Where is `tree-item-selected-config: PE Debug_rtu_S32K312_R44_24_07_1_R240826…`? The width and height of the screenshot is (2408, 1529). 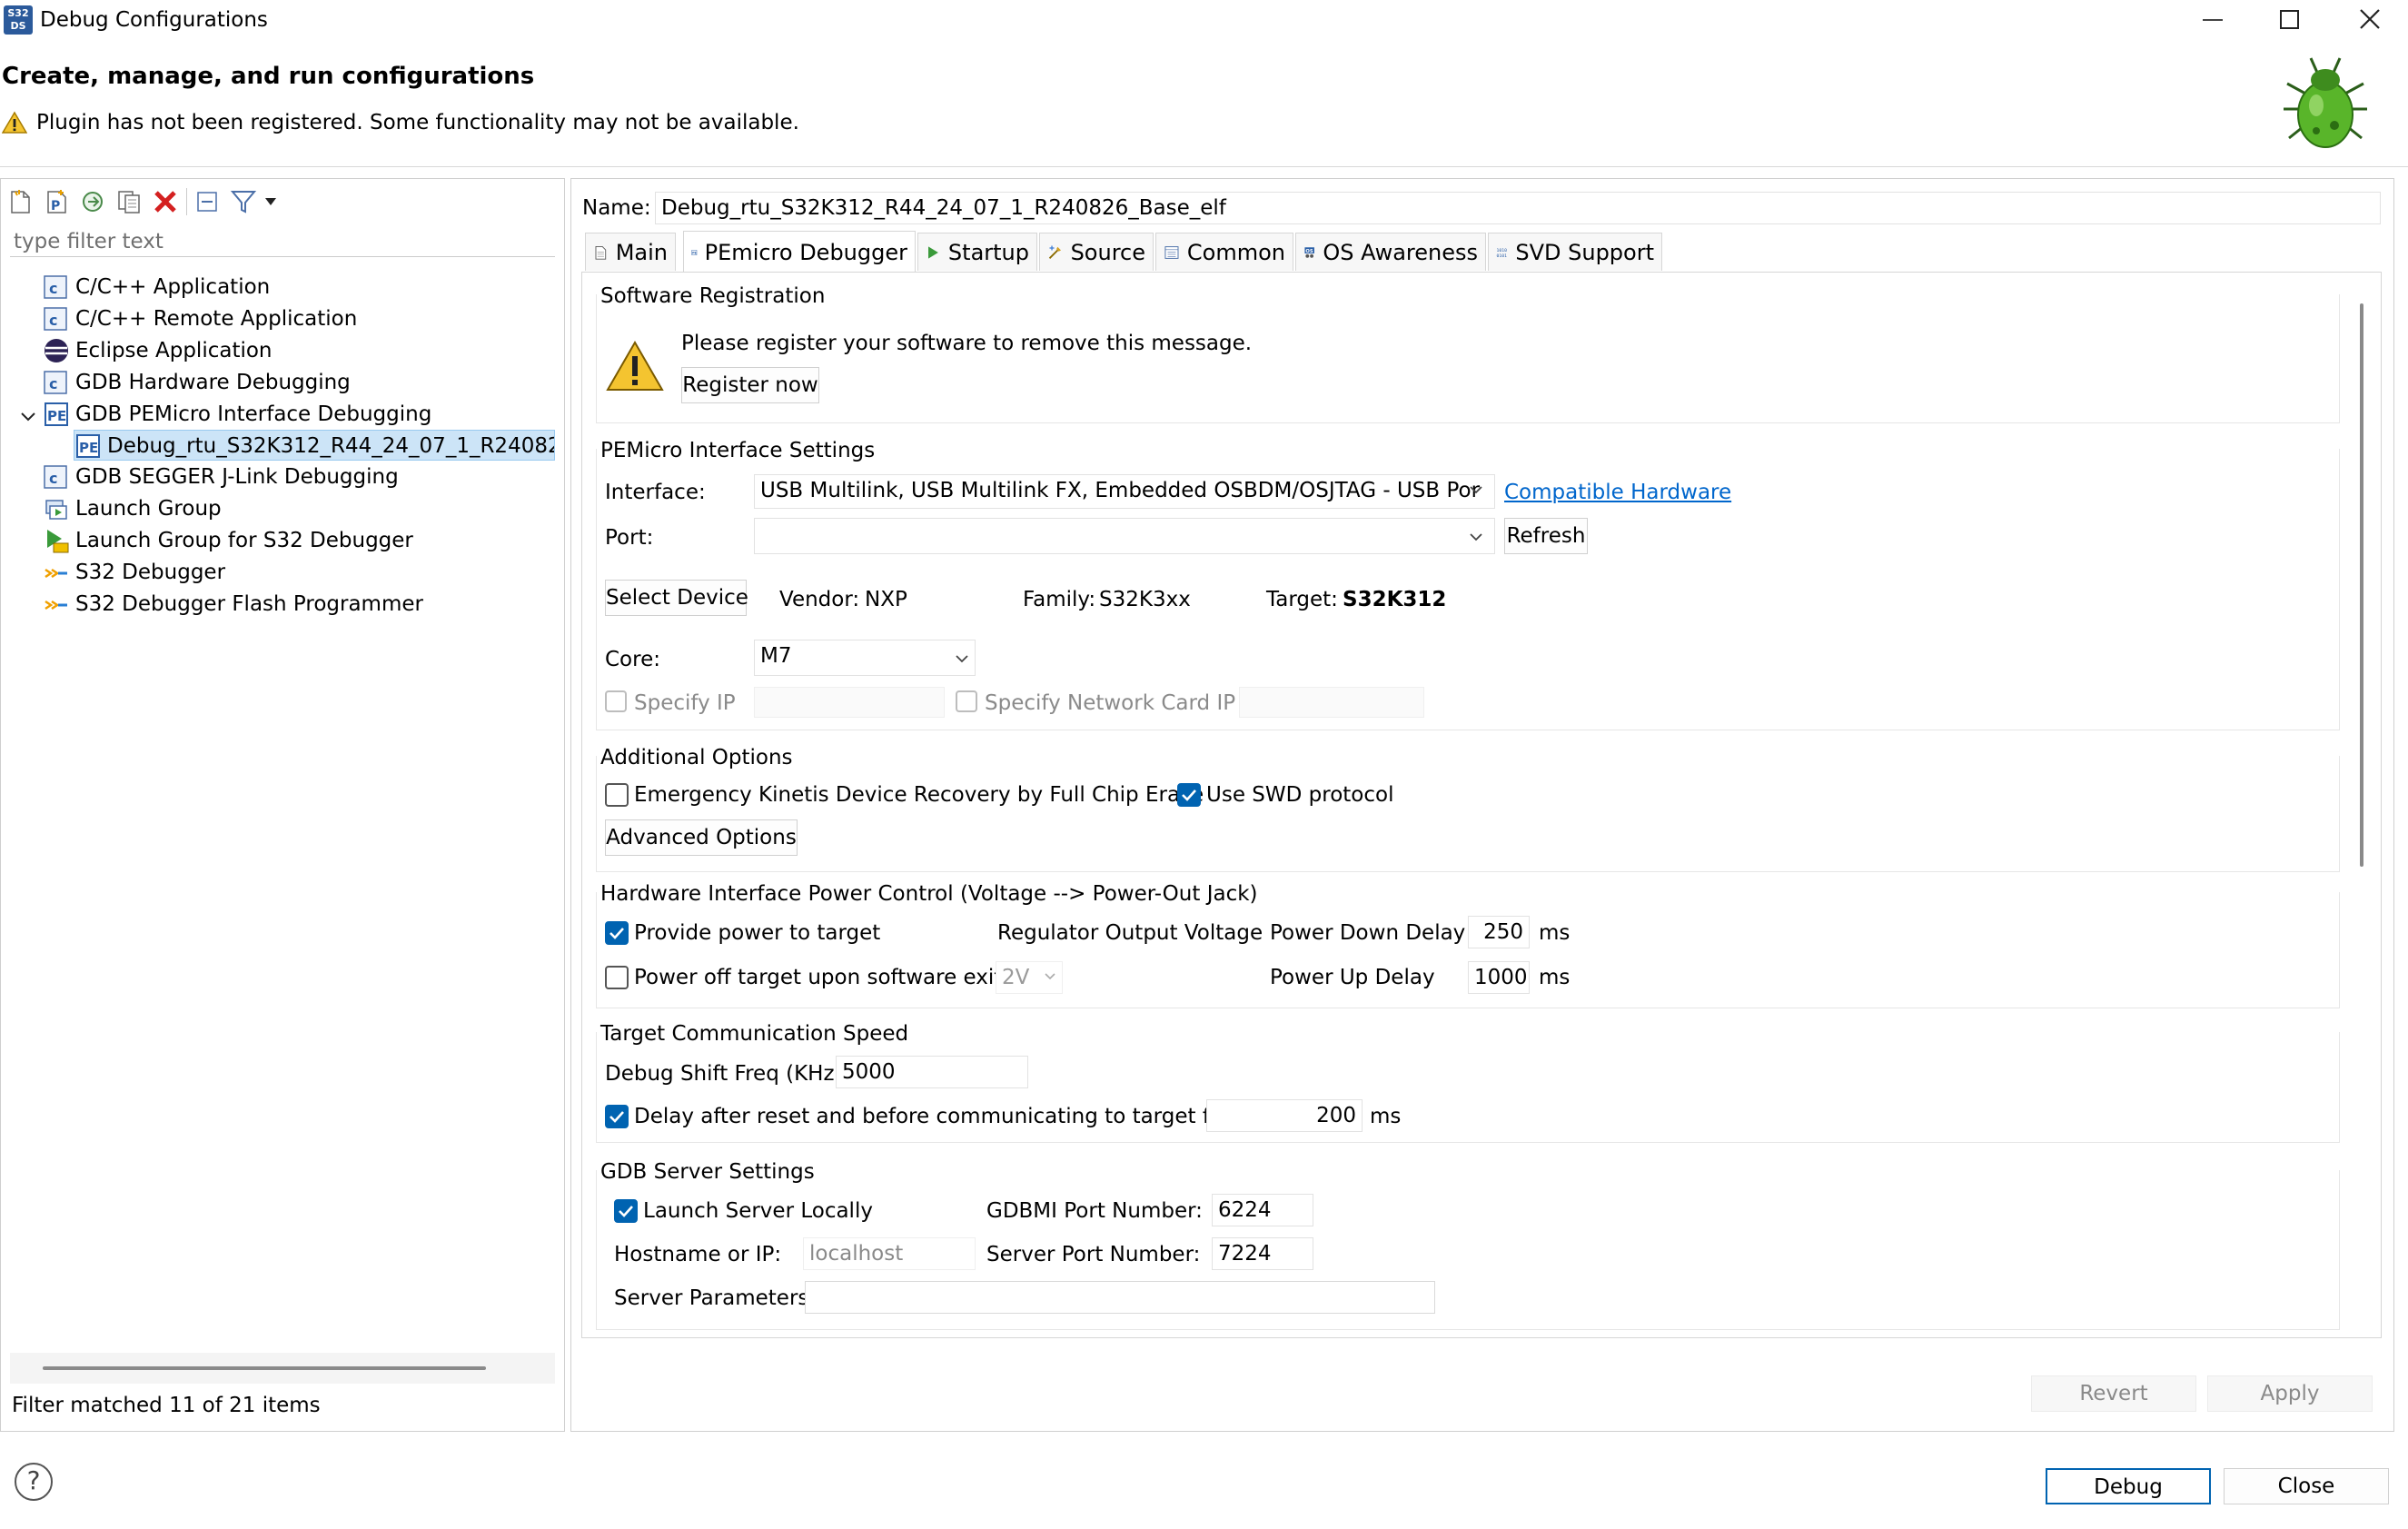
tree-item-selected-config: PE Debug_rtu_S32K312_R44_24_07_1_R240826… is located at coordinates (314, 445).